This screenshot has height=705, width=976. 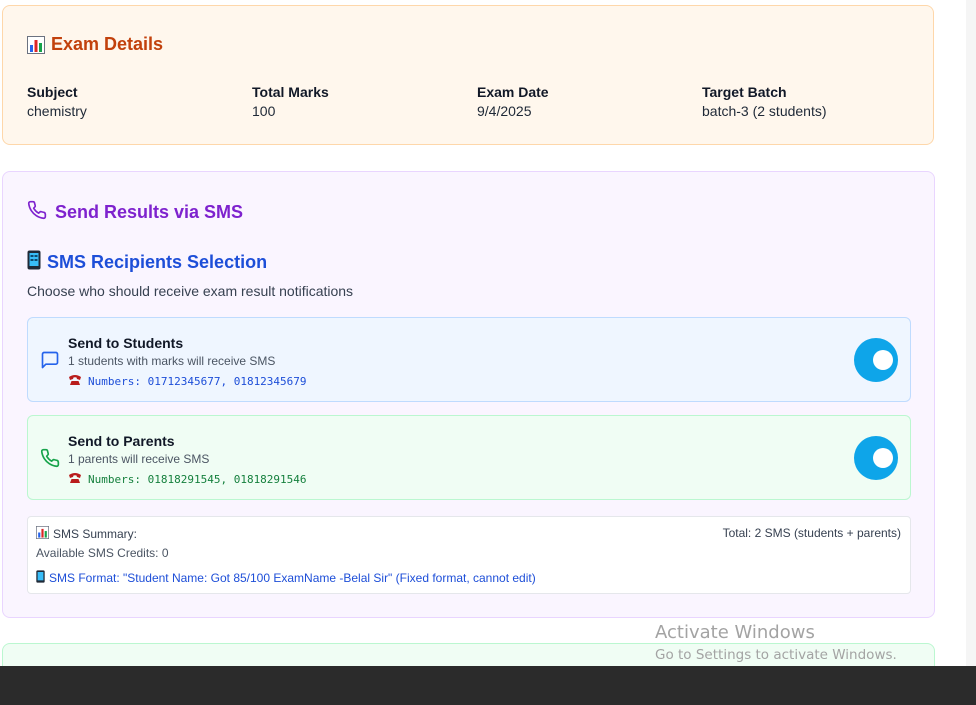 I want to click on students-numbers: Numbers: 01712345677, 01812345679, so click(x=187, y=381).